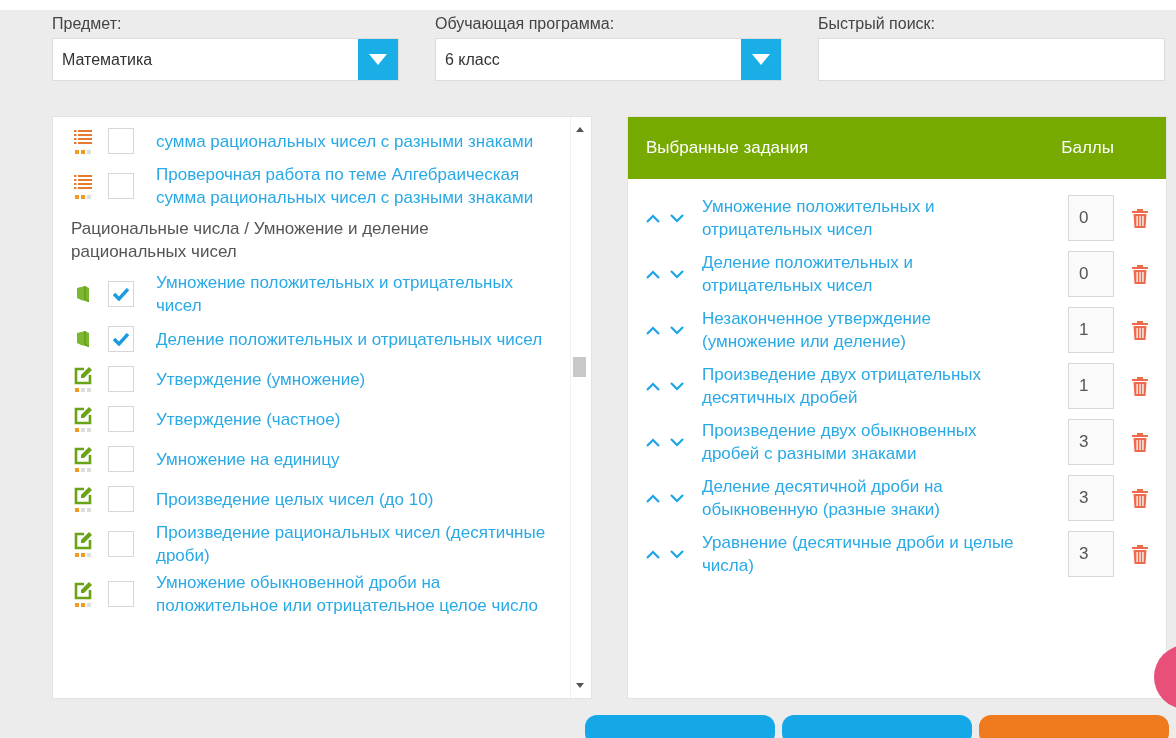 The image size is (1176, 738). What do you see at coordinates (295, 499) in the screenshot?
I see `task-link: Произведение целых чисел (до 10)` at bounding box center [295, 499].